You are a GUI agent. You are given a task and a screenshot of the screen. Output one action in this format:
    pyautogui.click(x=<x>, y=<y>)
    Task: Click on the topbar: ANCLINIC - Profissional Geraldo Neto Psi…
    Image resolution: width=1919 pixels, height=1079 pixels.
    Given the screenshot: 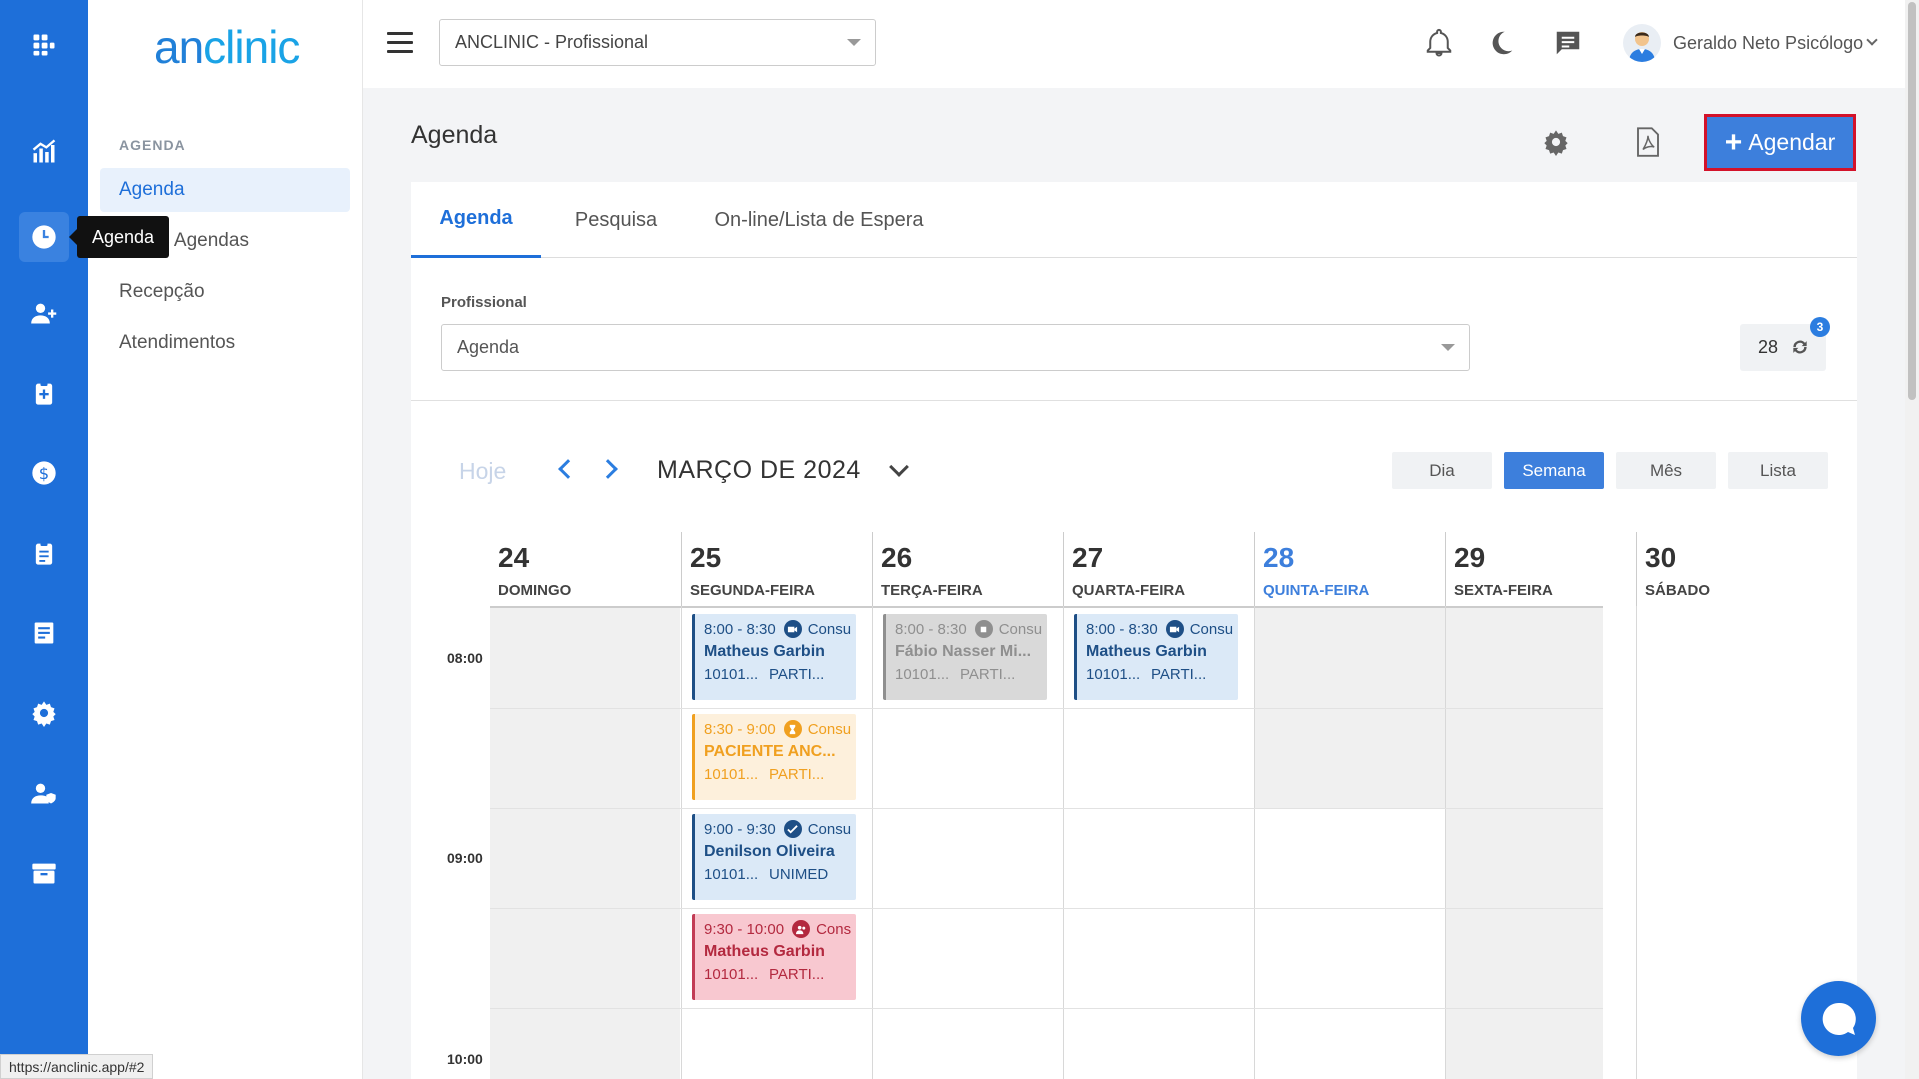 What is the action you would take?
    pyautogui.click(x=1141, y=44)
    